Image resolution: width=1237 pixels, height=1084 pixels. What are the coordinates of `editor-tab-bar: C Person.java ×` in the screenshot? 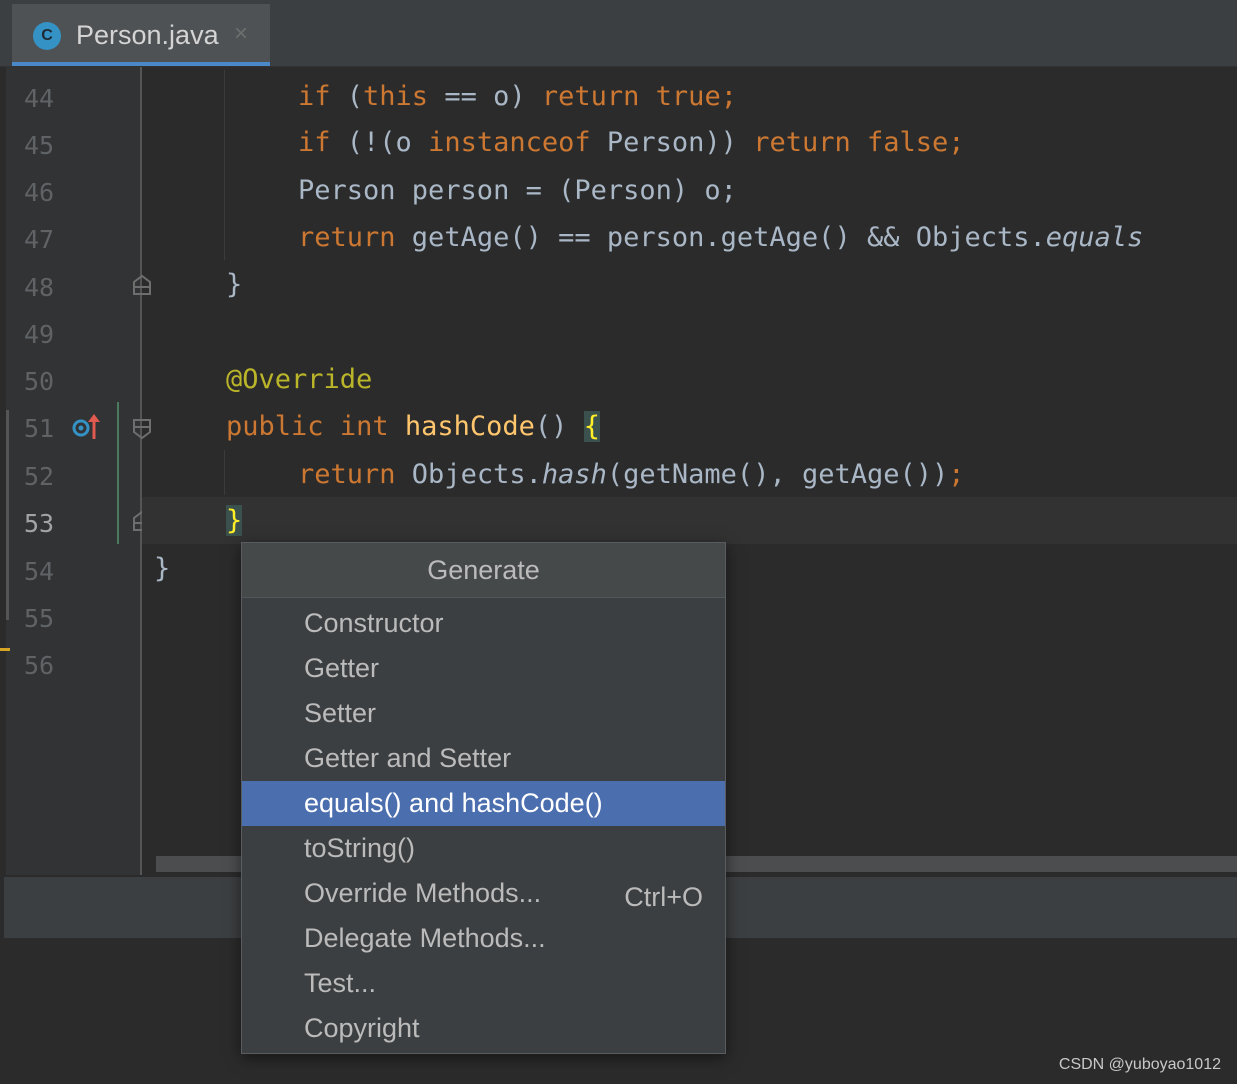 It's located at (618, 33).